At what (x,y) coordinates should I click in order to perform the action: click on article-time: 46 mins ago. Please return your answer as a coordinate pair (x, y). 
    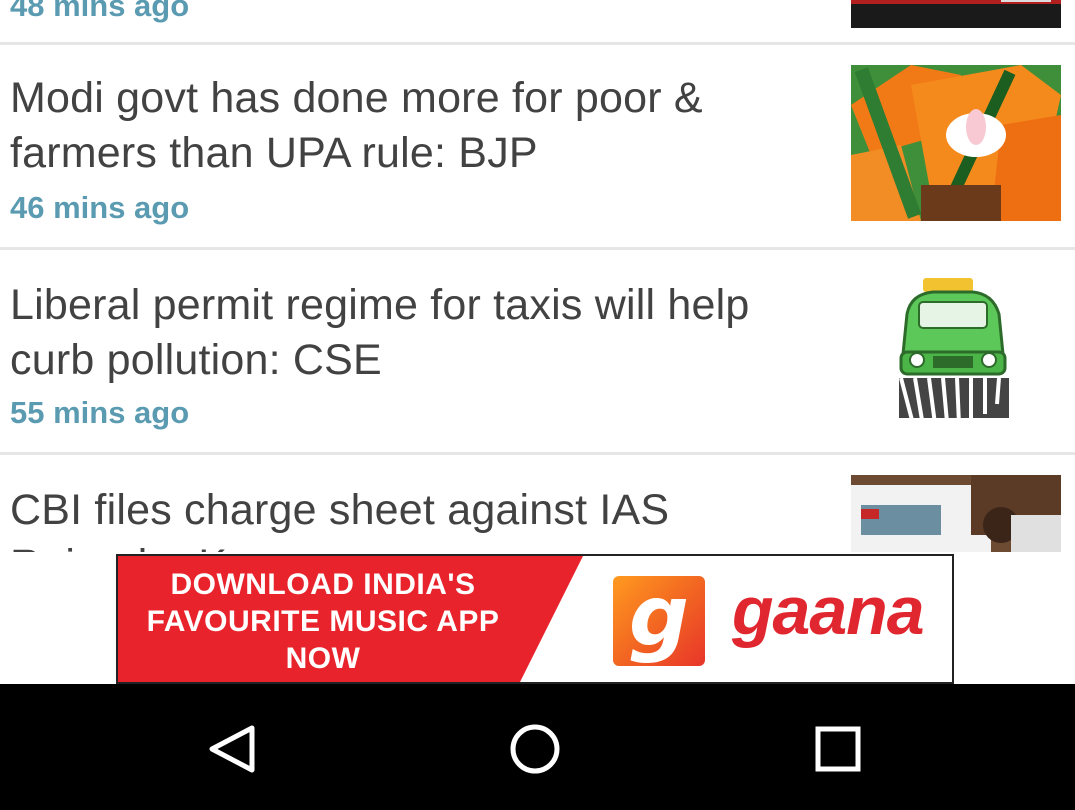
    Looking at the image, I should click on (100, 207).